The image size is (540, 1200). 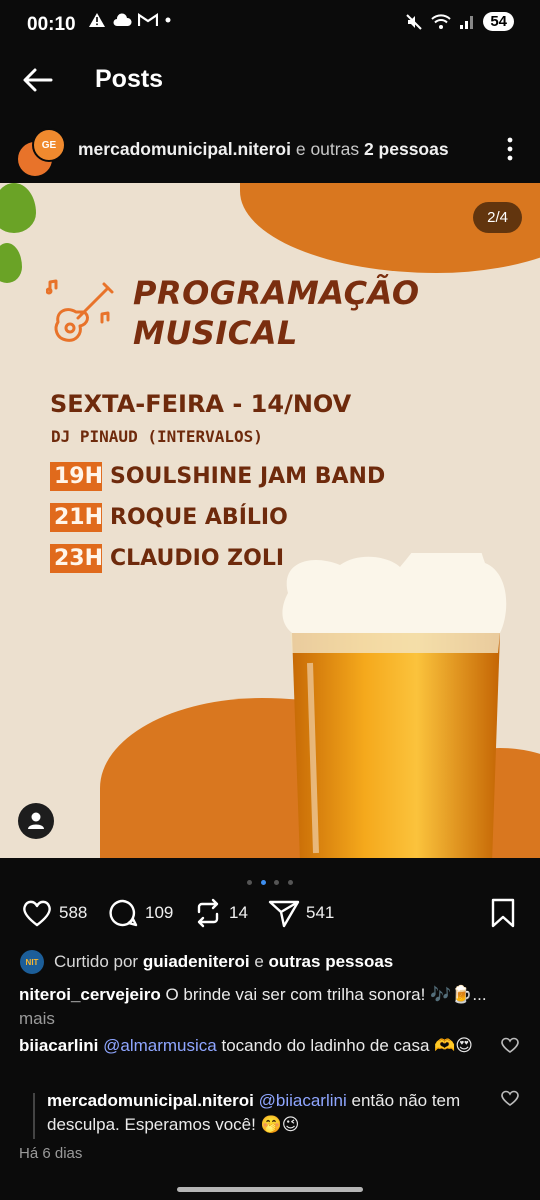 I want to click on tagged-users-button, so click(x=36, y=821).